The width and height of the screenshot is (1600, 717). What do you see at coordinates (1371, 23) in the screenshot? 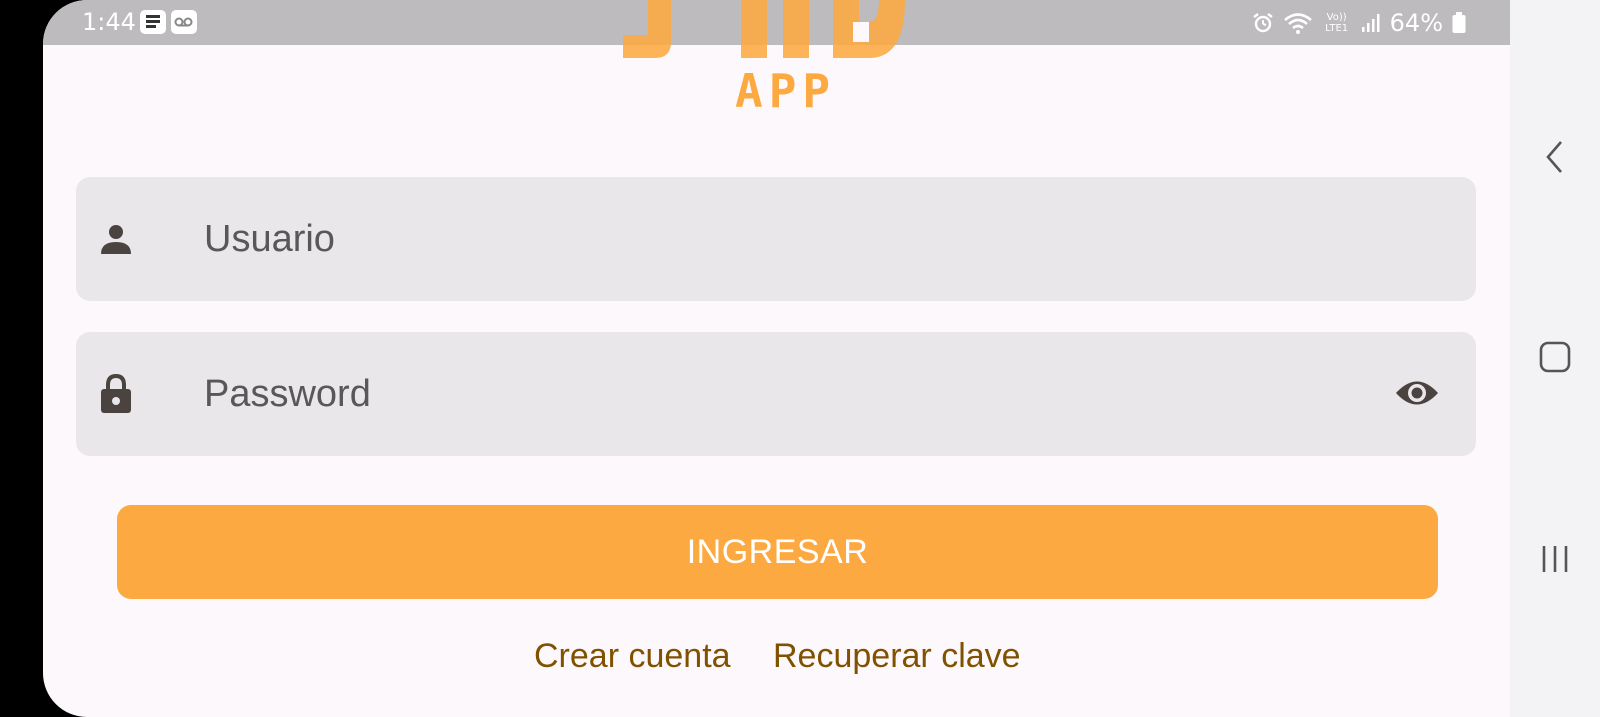
I see `signal-icon` at bounding box center [1371, 23].